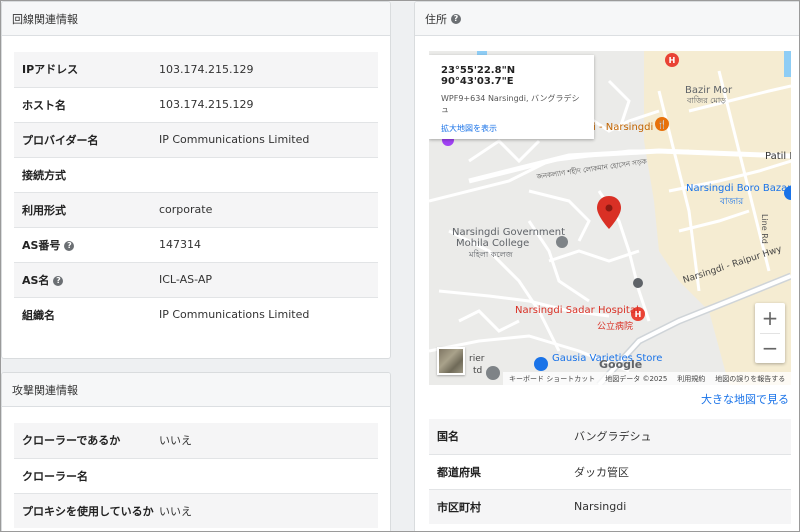 This screenshot has height=532, width=800. I want to click on table-row: 国名 バングラデシュ, so click(610, 436).